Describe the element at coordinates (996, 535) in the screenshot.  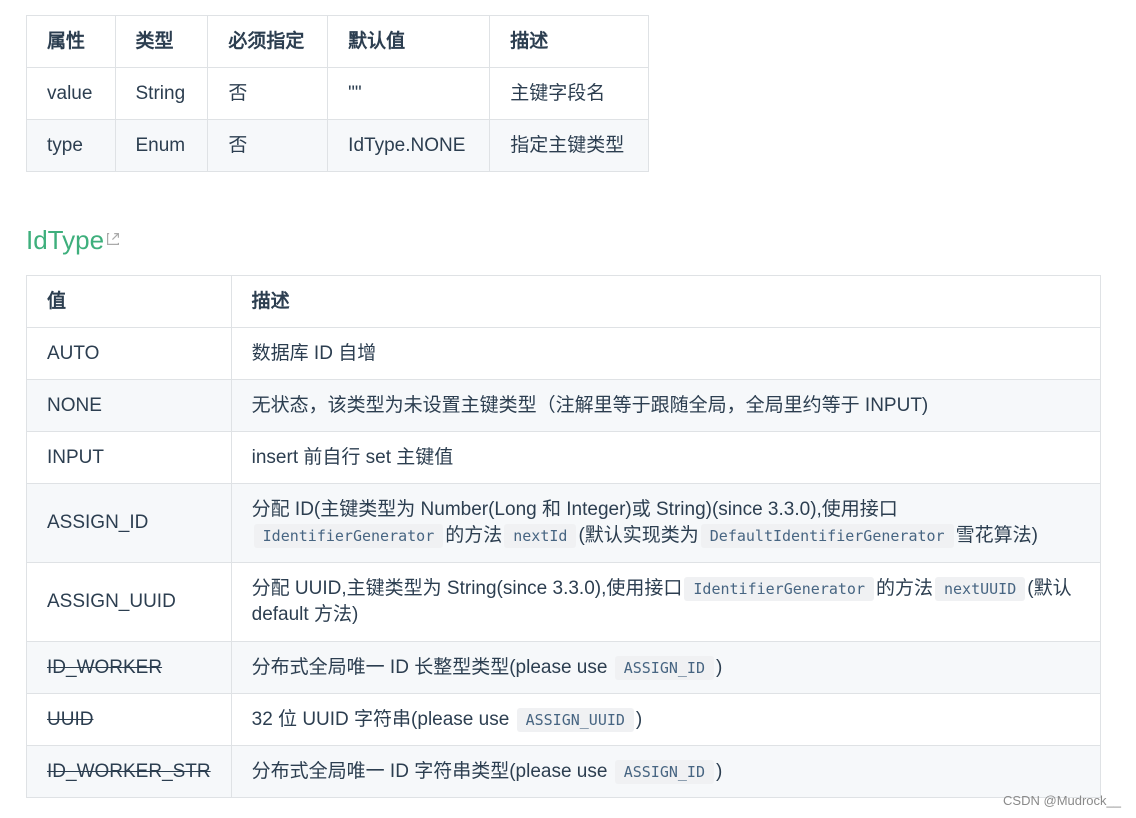
I see `desc-text: 雪花算法)` at that location.